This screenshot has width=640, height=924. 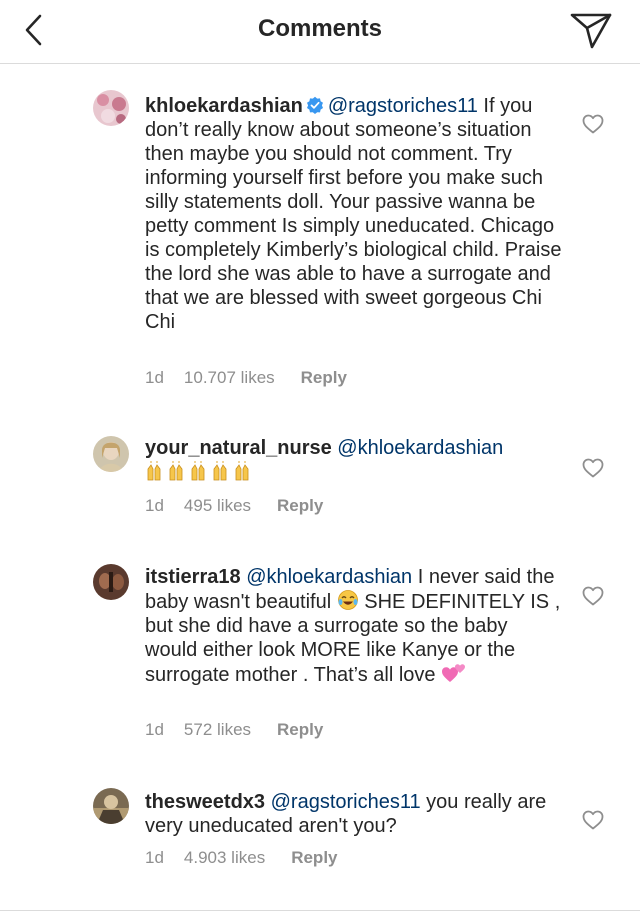 I want to click on comments-header: Comments, so click(x=320, y=32).